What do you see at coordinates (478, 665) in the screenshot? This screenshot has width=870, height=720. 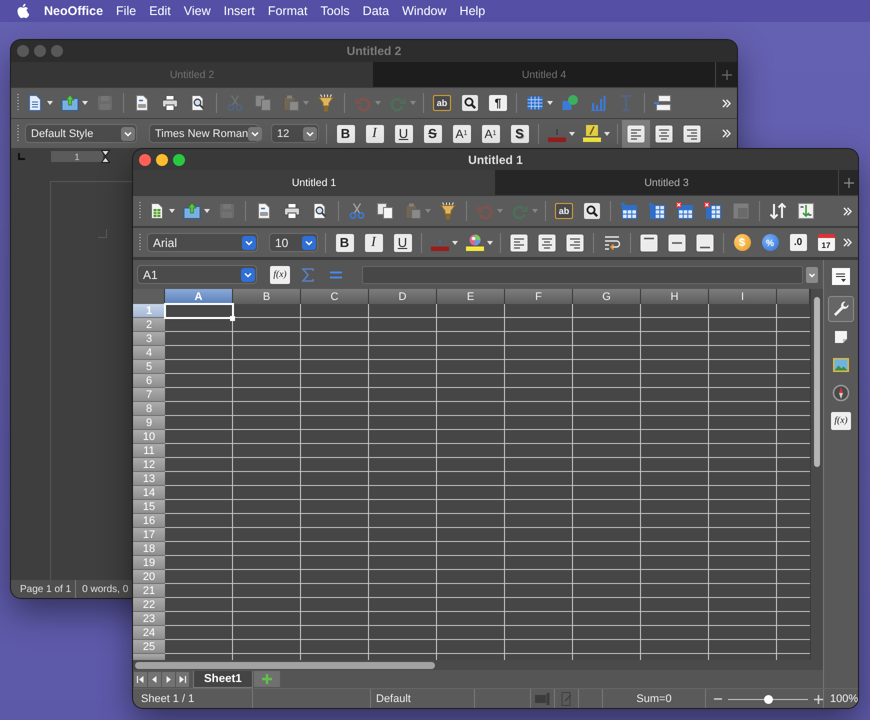 I see `horizontal-scrollbar` at bounding box center [478, 665].